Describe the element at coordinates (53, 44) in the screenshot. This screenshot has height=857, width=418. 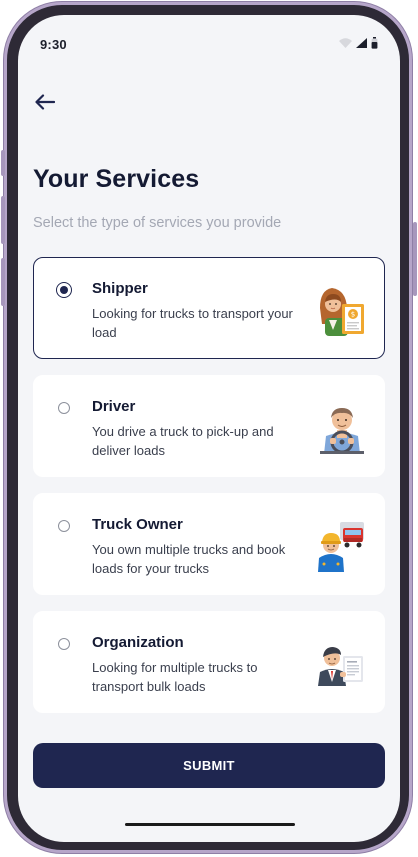
I see `status-time: 9:30` at that location.